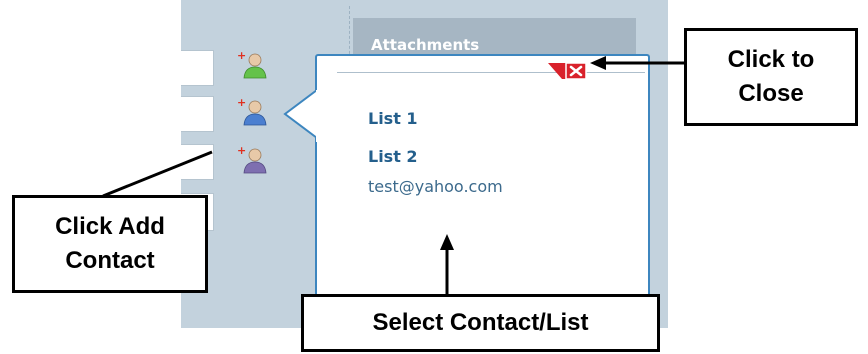 The height and width of the screenshot is (354, 868). What do you see at coordinates (110, 244) in the screenshot?
I see `add-contact-callout: Click Add Contact` at bounding box center [110, 244].